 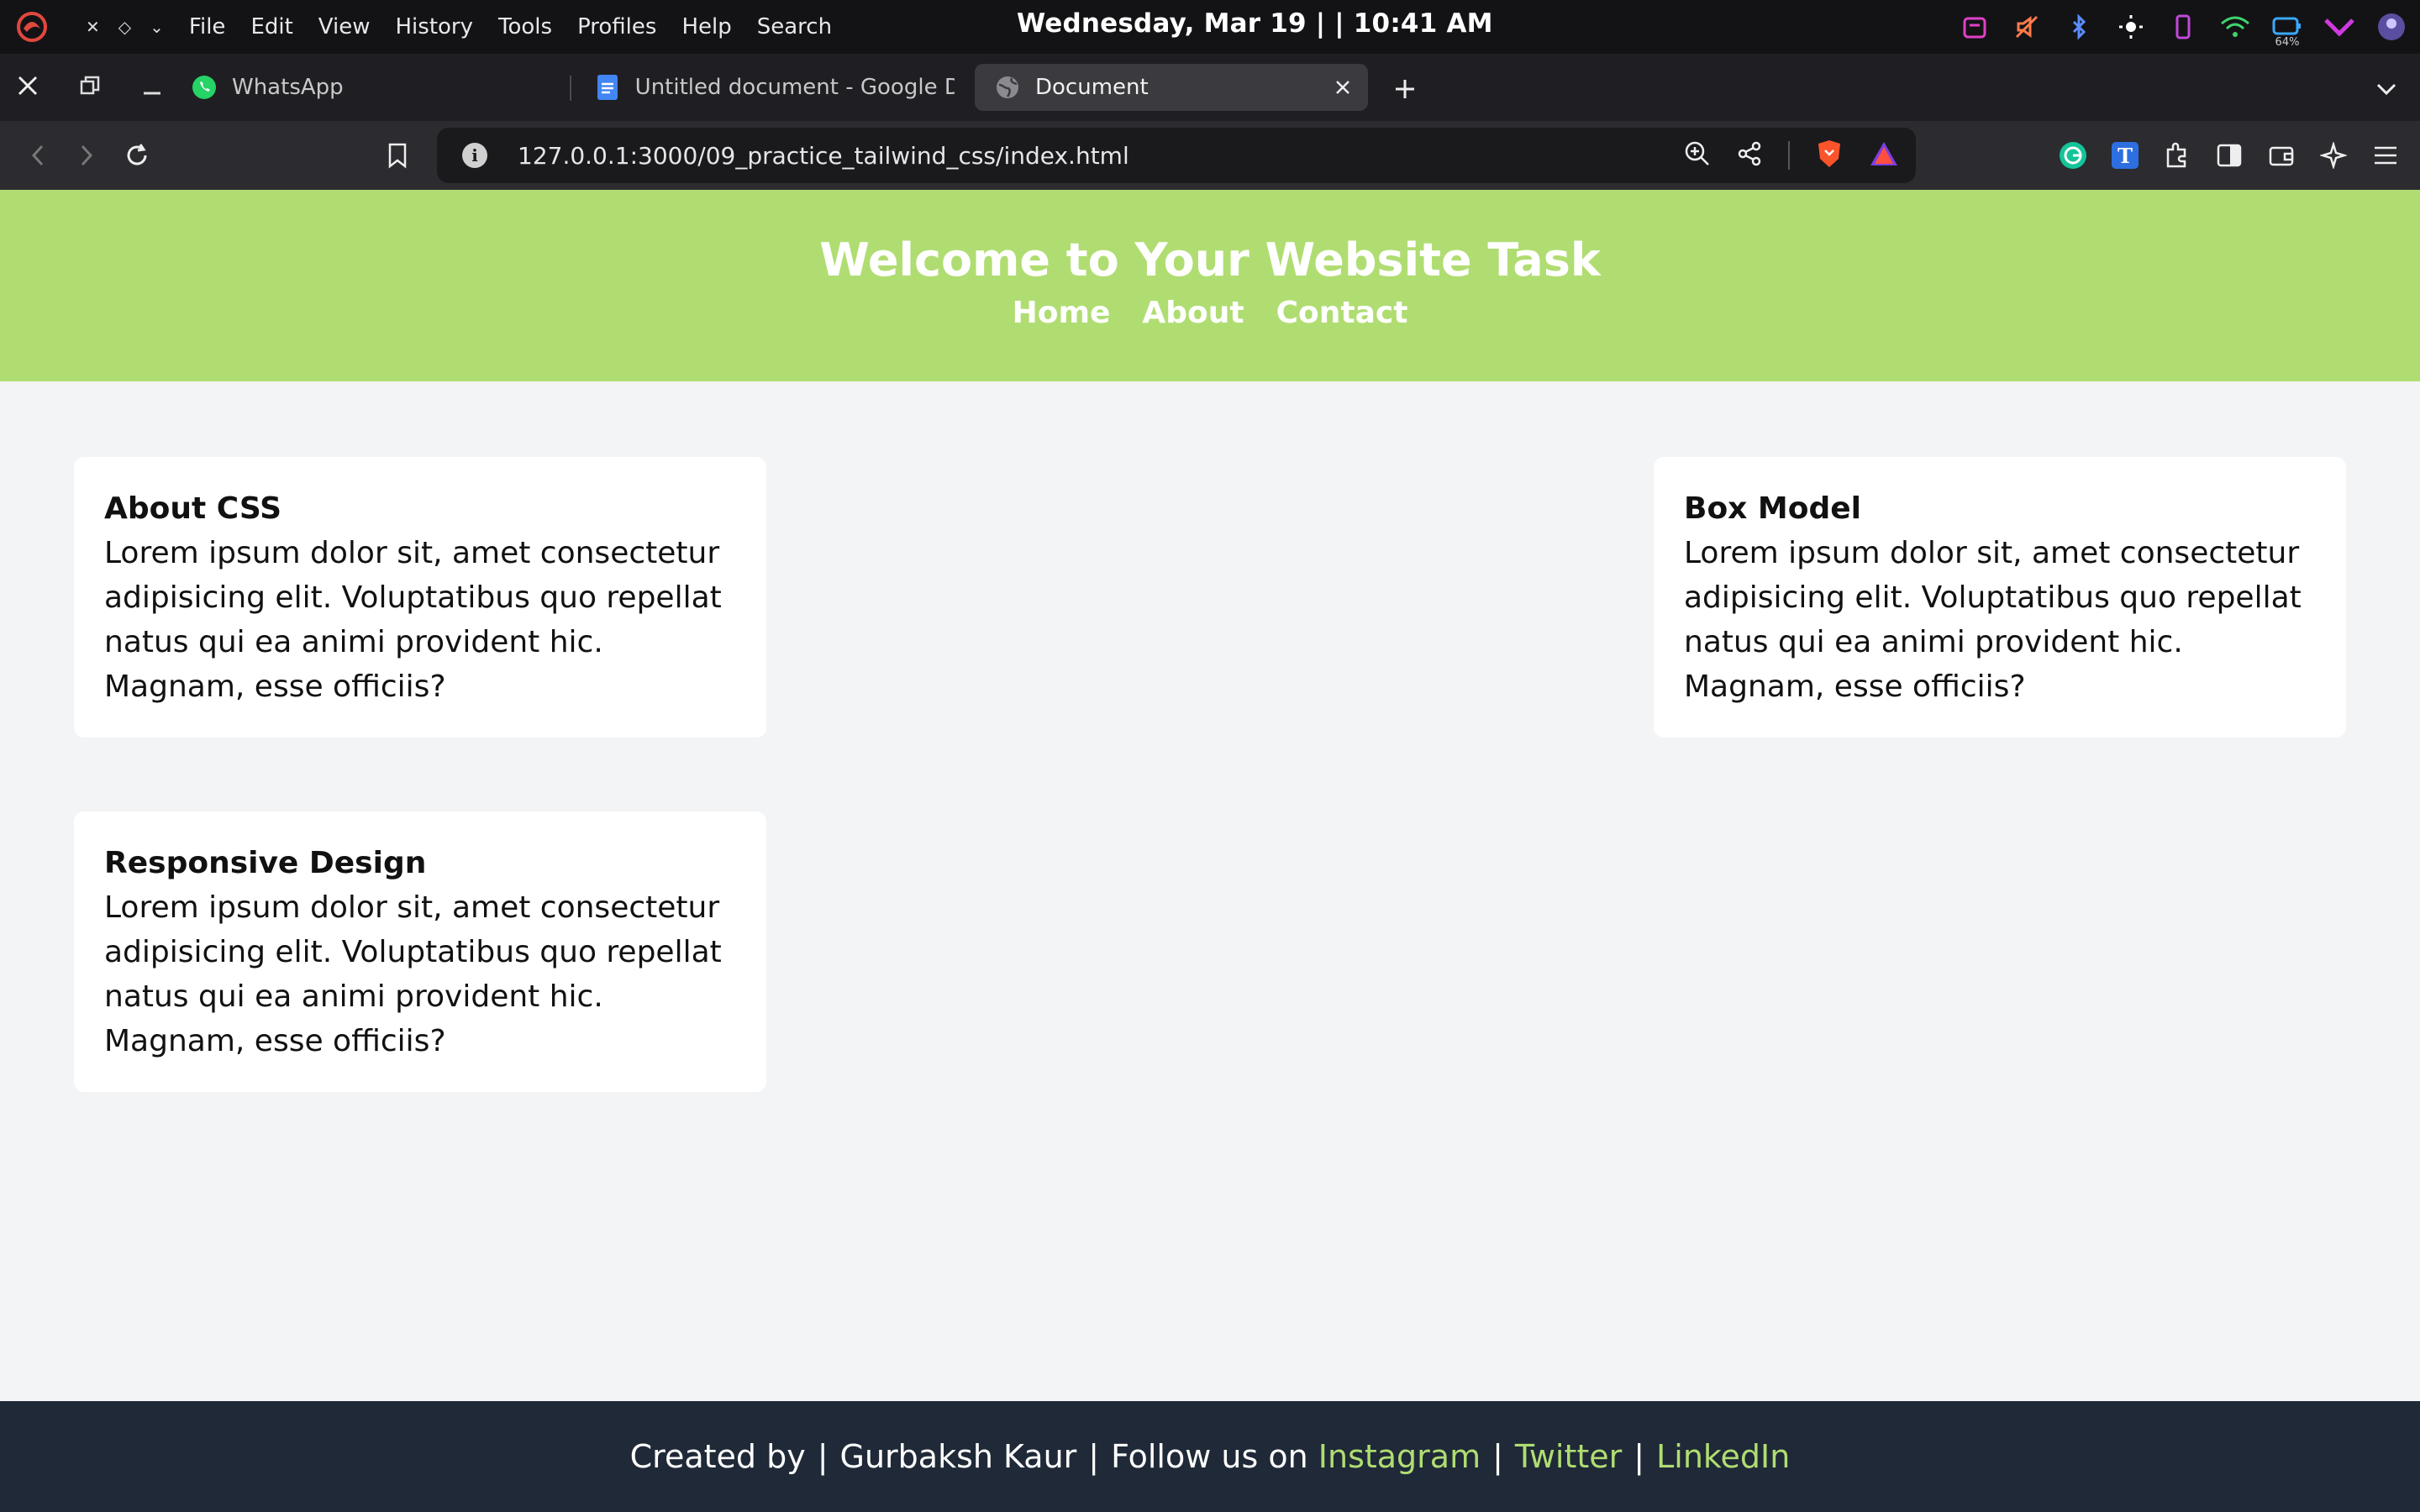 I want to click on nav-link-contact: Contact, so click(x=1342, y=313).